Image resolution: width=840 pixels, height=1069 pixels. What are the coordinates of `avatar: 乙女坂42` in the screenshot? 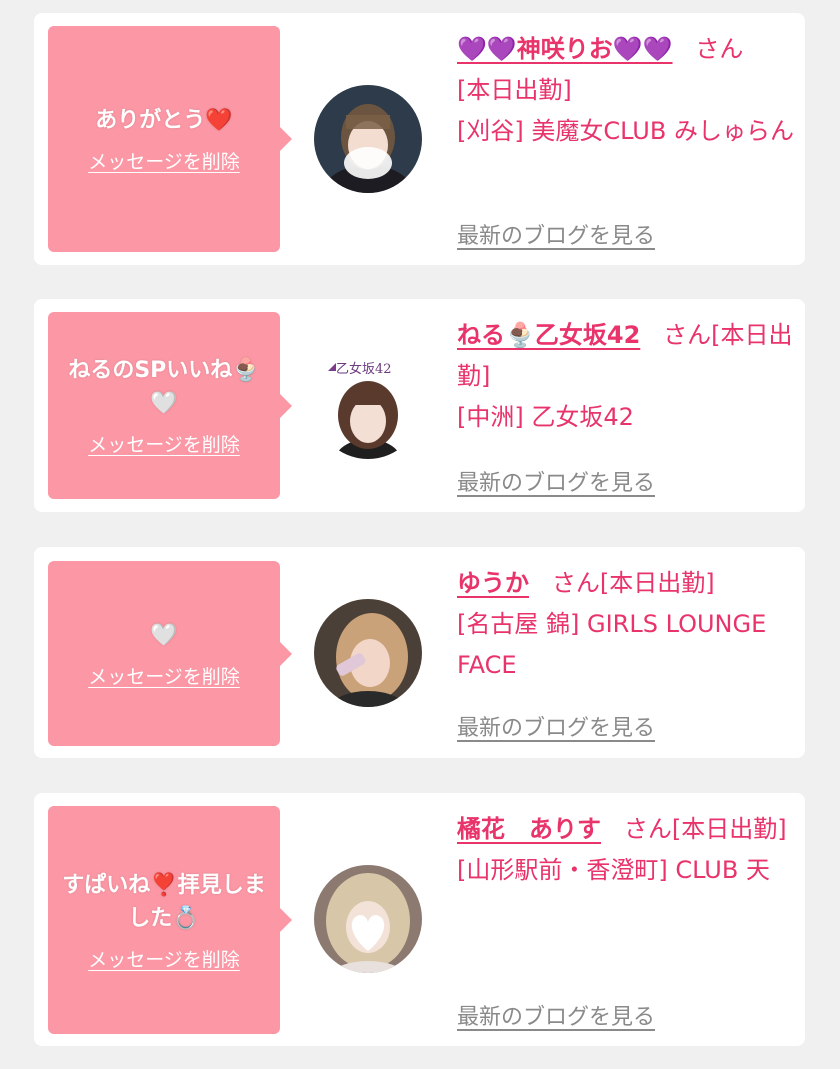 It's located at (368, 405).